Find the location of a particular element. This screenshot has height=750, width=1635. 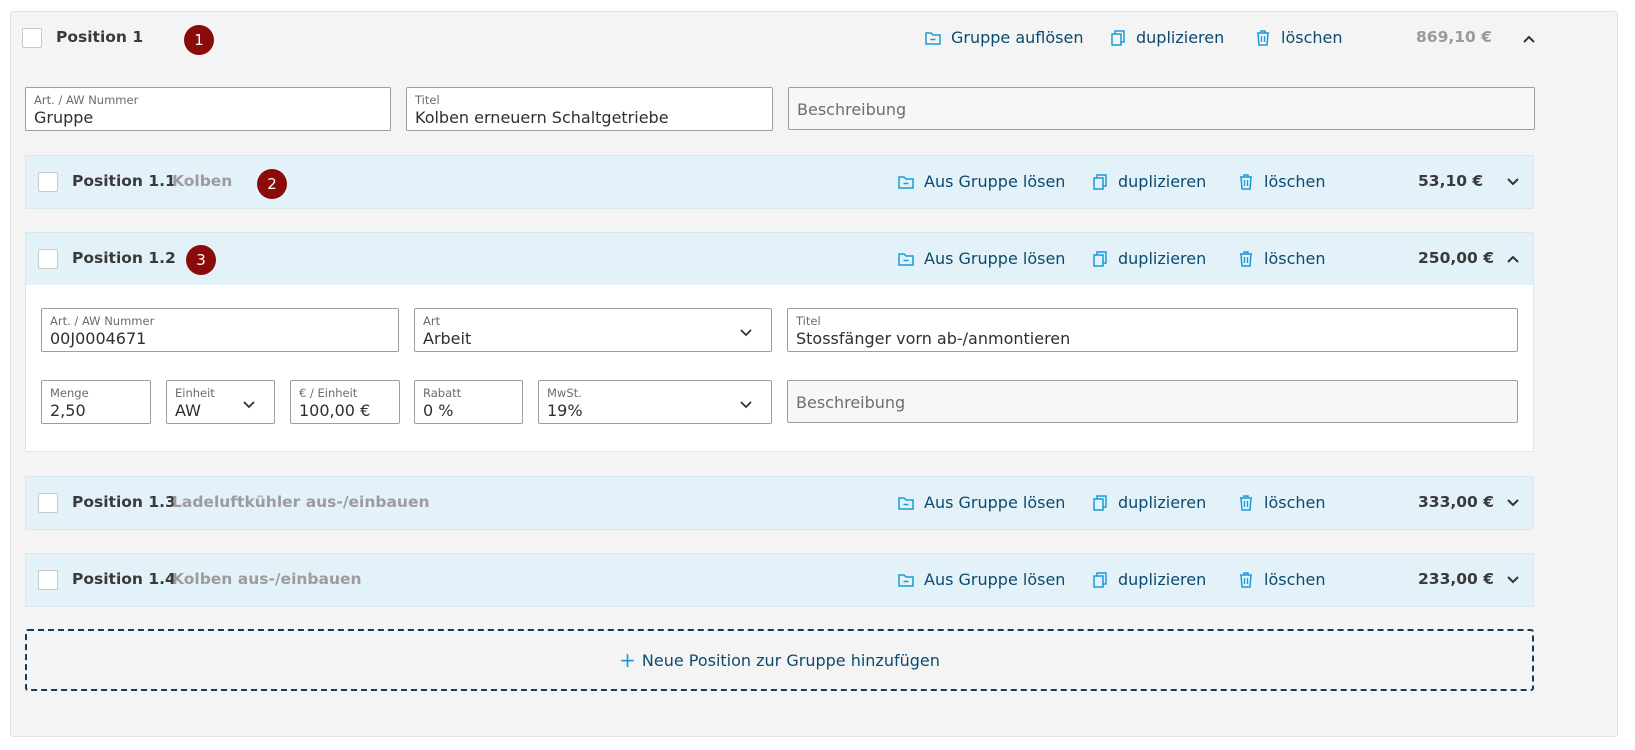

delete-group-label: löschen is located at coordinates (1312, 37).